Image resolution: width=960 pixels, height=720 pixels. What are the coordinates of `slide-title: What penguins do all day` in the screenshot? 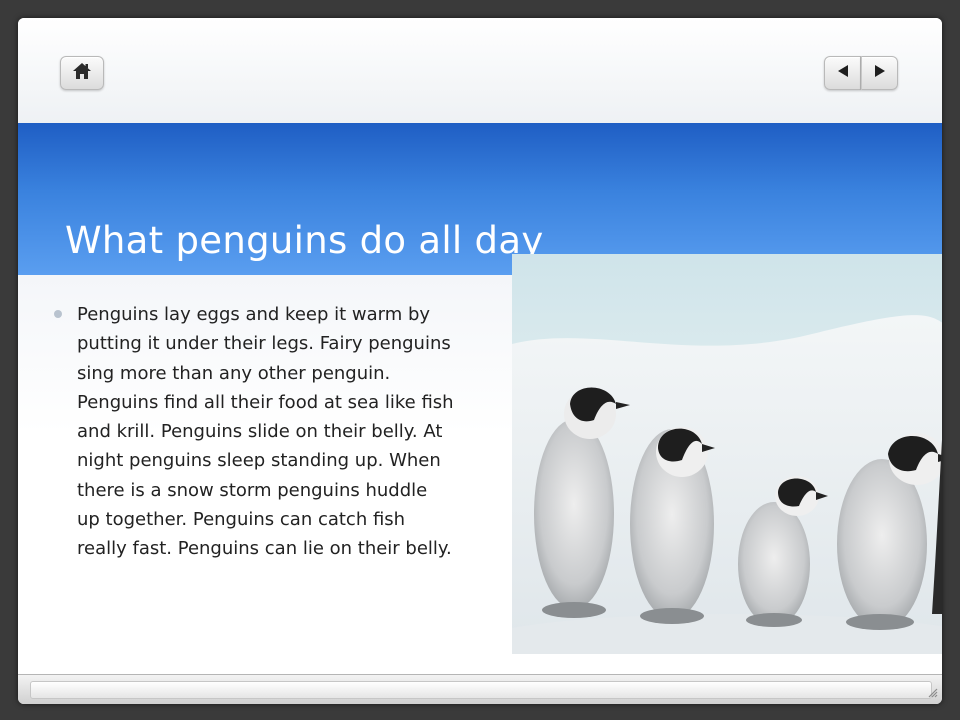 It's located at (304, 240).